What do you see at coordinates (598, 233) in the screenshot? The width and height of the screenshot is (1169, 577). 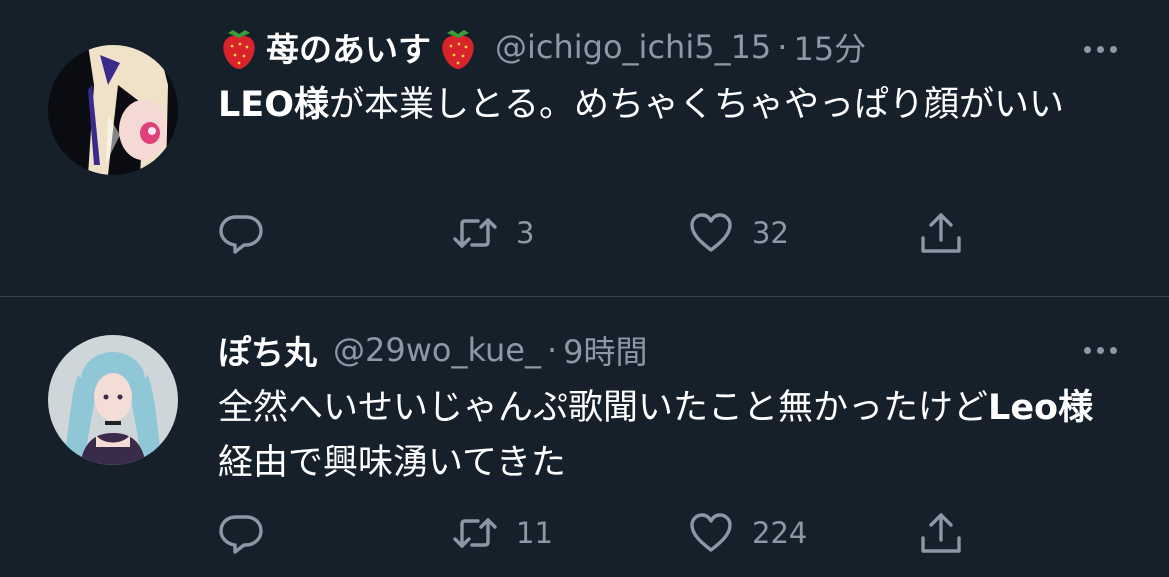 I see `action-bar: 3 32` at bounding box center [598, 233].